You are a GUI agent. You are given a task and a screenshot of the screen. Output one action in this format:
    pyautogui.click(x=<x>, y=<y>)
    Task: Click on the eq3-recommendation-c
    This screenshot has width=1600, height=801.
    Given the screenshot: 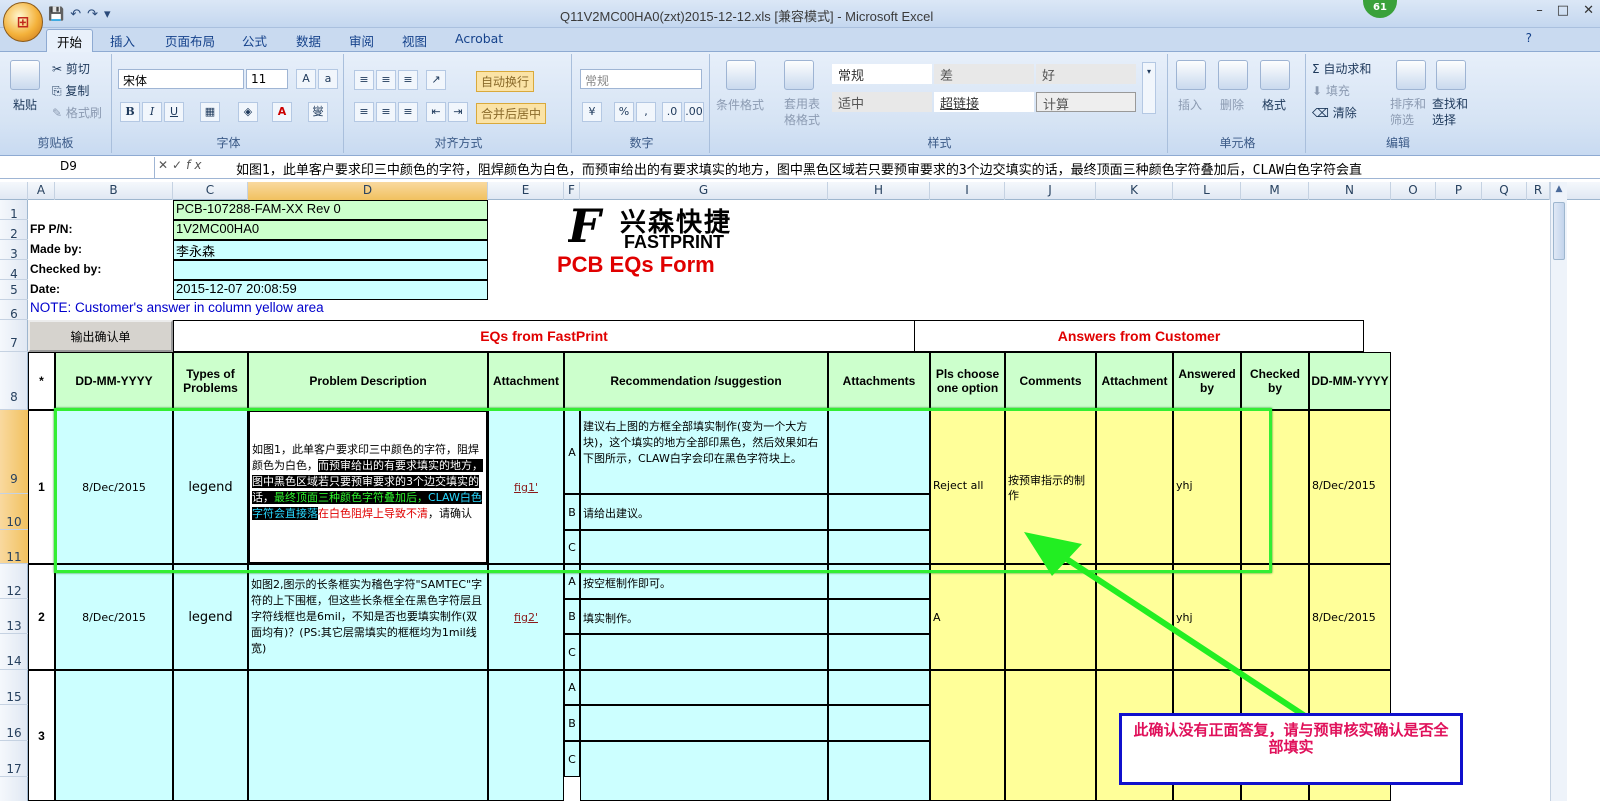 What is the action you would take?
    pyautogui.click(x=704, y=771)
    